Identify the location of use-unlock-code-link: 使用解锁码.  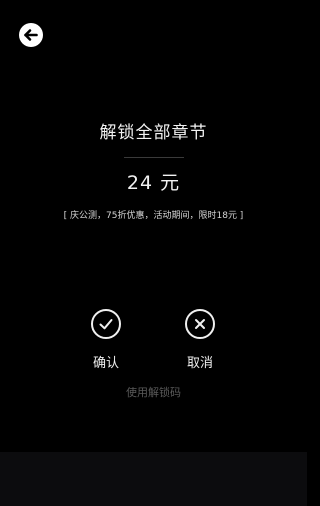
(153, 392).